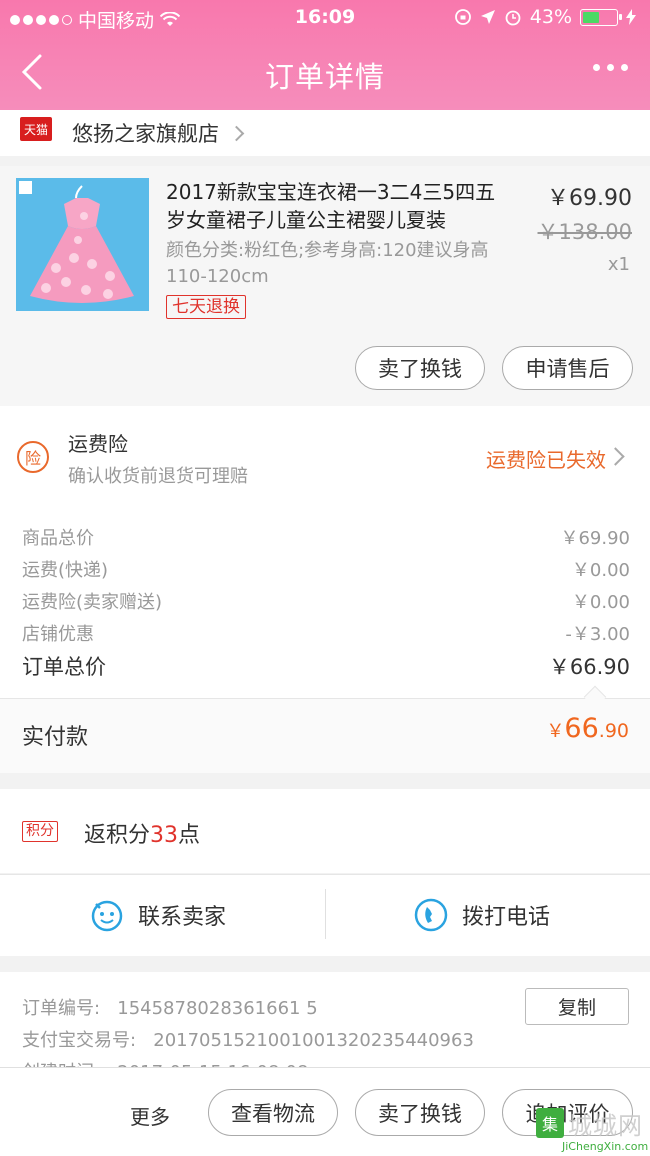  Describe the element at coordinates (589, 198) in the screenshot. I see `product-price: ￥69.90` at that location.